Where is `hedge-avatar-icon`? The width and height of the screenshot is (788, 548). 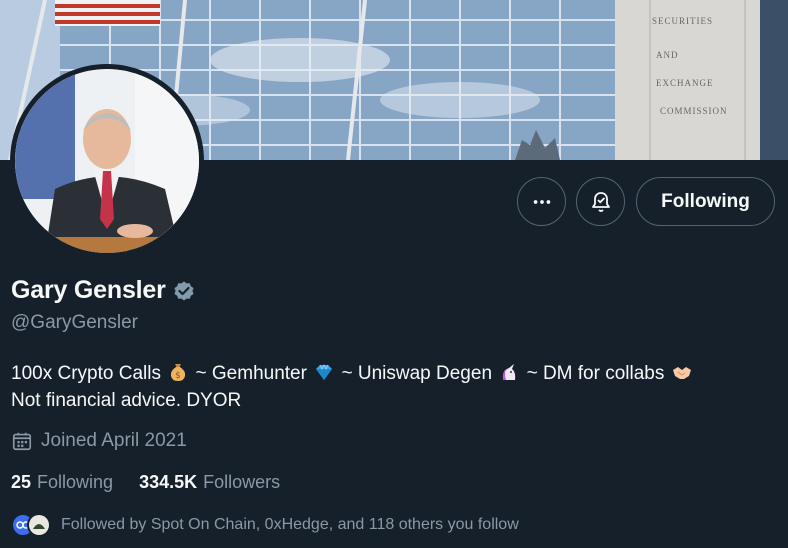 hedge-avatar-icon is located at coordinates (39, 525).